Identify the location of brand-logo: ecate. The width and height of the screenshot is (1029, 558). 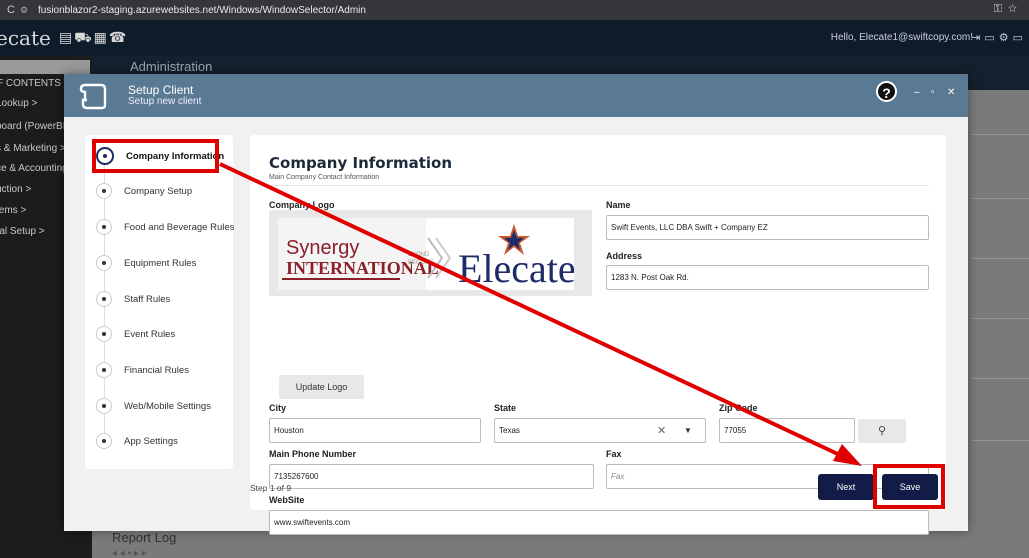
(25, 38).